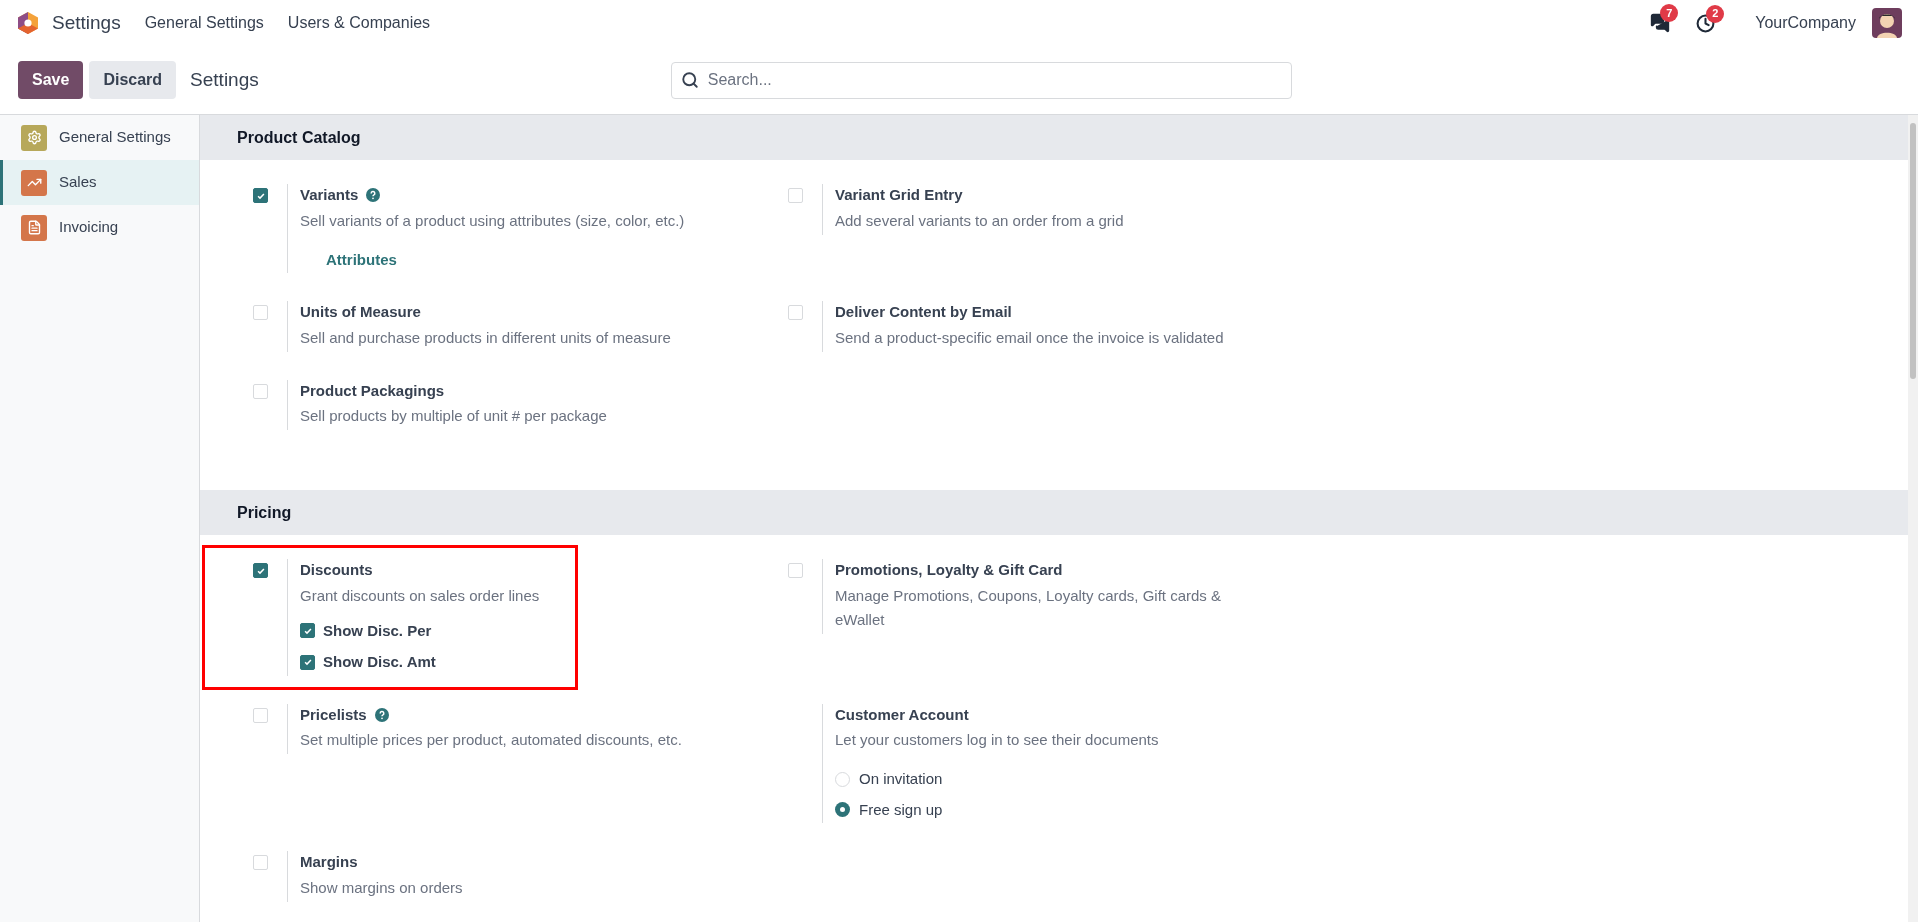 This screenshot has width=1918, height=922. I want to click on attributes-link: Attributes, so click(505, 259).